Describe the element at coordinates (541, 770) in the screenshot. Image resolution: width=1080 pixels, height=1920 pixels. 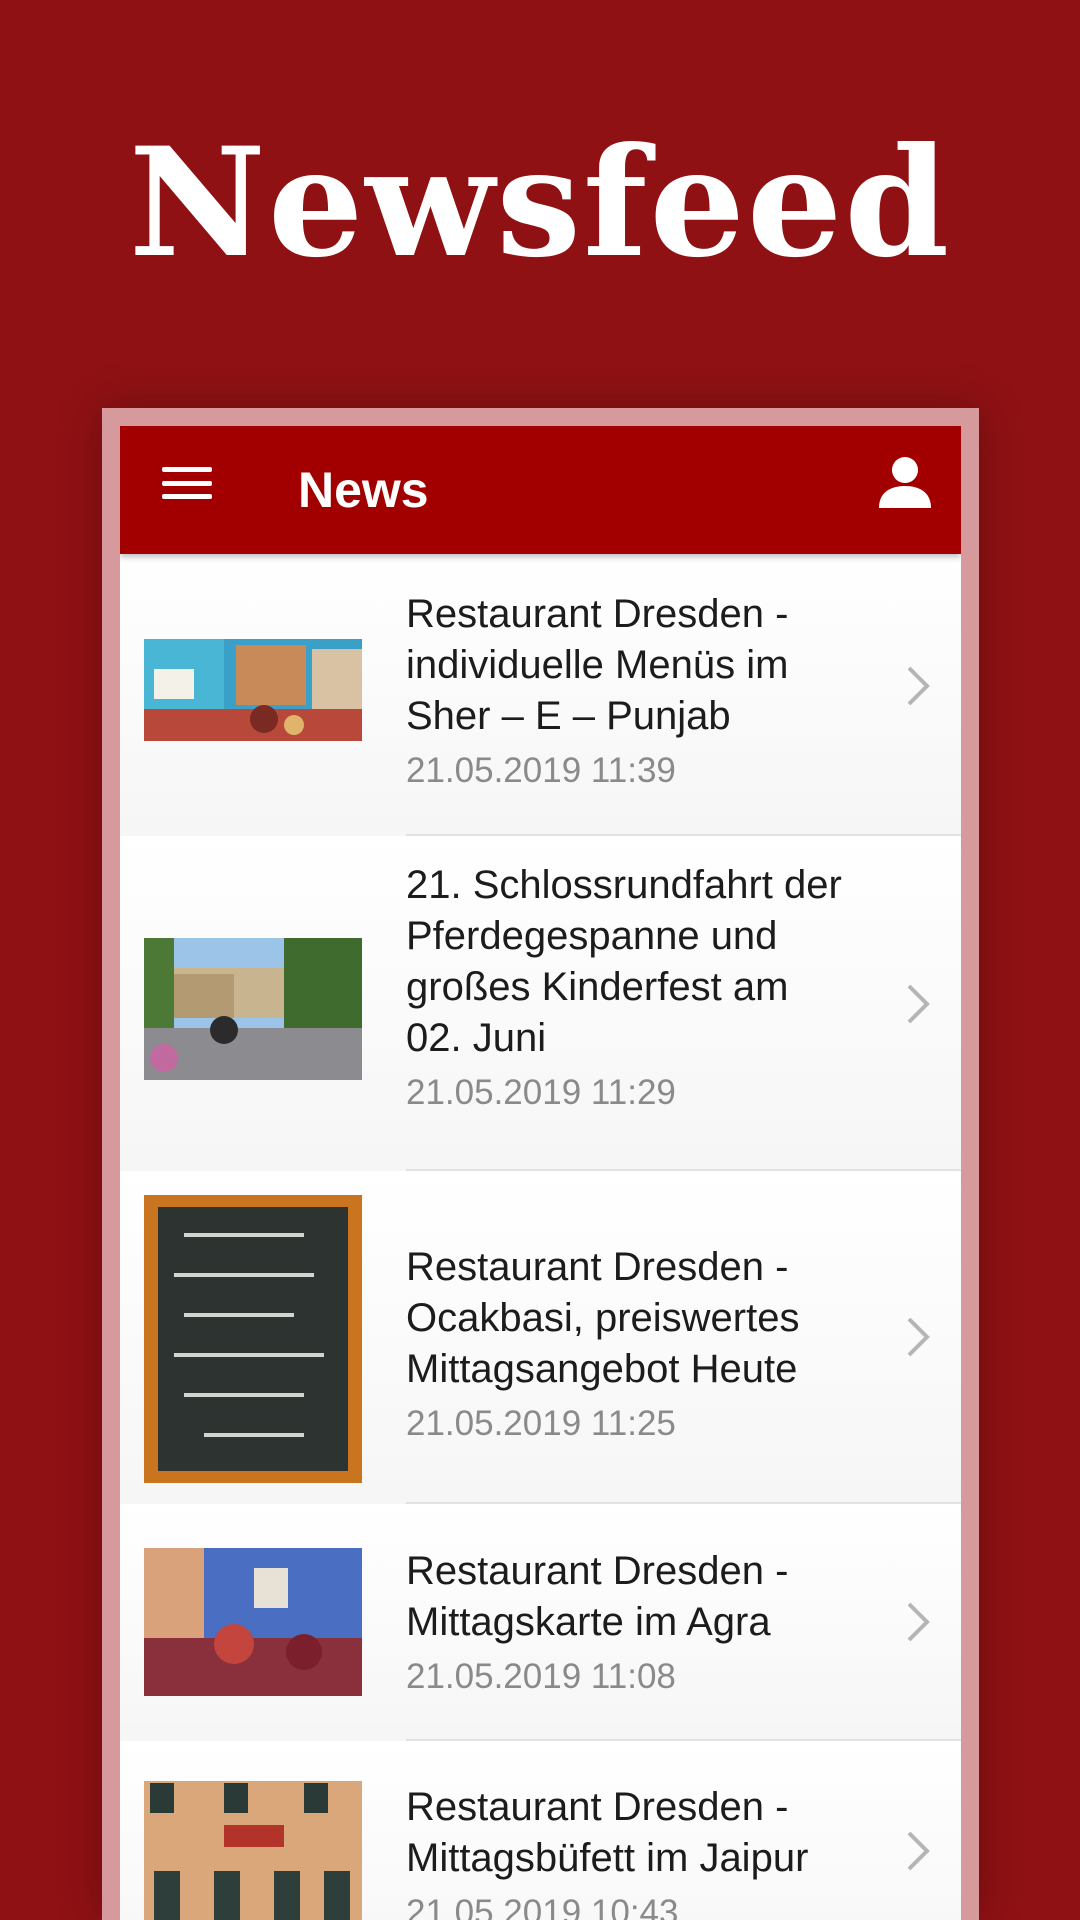
I see `news-date: 21.05.2019 11:39` at that location.